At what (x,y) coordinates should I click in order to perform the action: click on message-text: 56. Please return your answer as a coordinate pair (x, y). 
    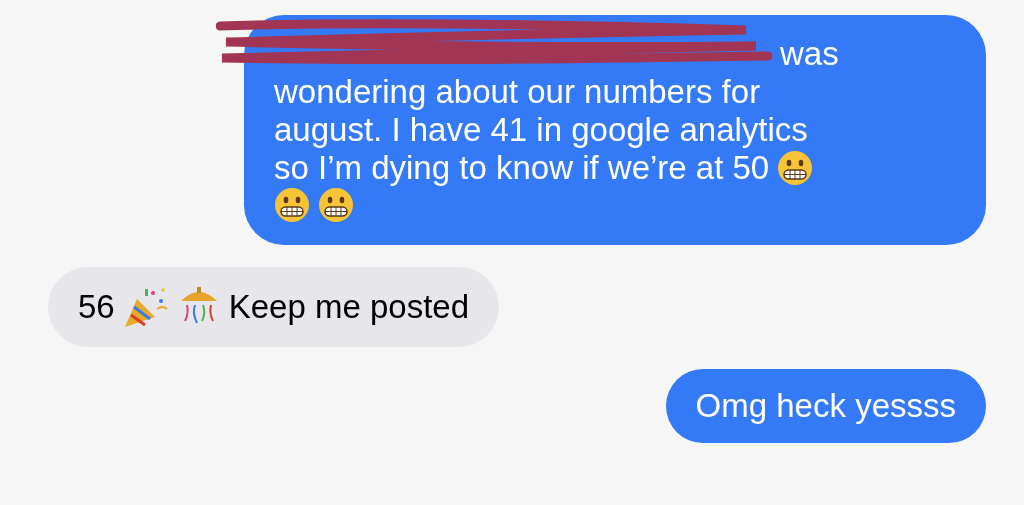
    Looking at the image, I should click on (96, 307).